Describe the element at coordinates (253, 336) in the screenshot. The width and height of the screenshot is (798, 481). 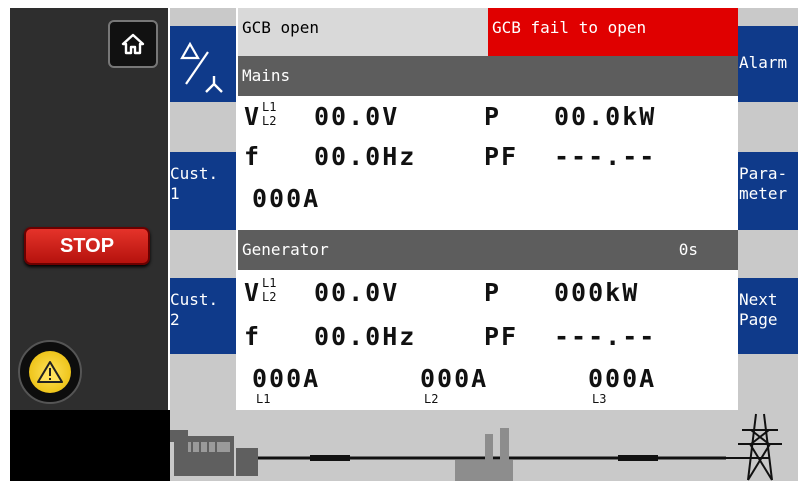
I see `gen-frequency-label: f` at that location.